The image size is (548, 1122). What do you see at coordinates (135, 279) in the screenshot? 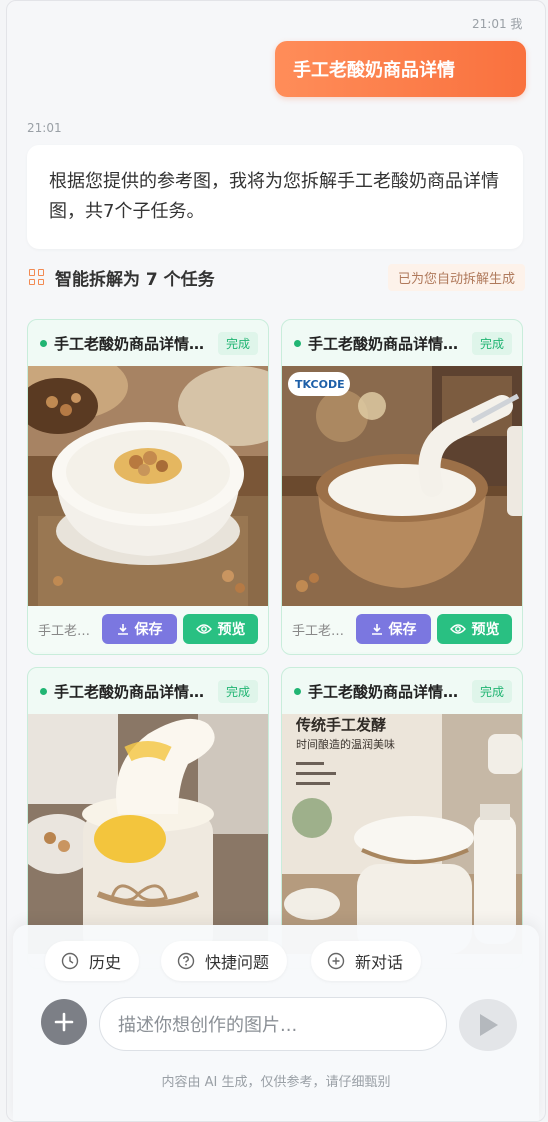
I see `task-section-title: 智能拆解为 7 个任务` at bounding box center [135, 279].